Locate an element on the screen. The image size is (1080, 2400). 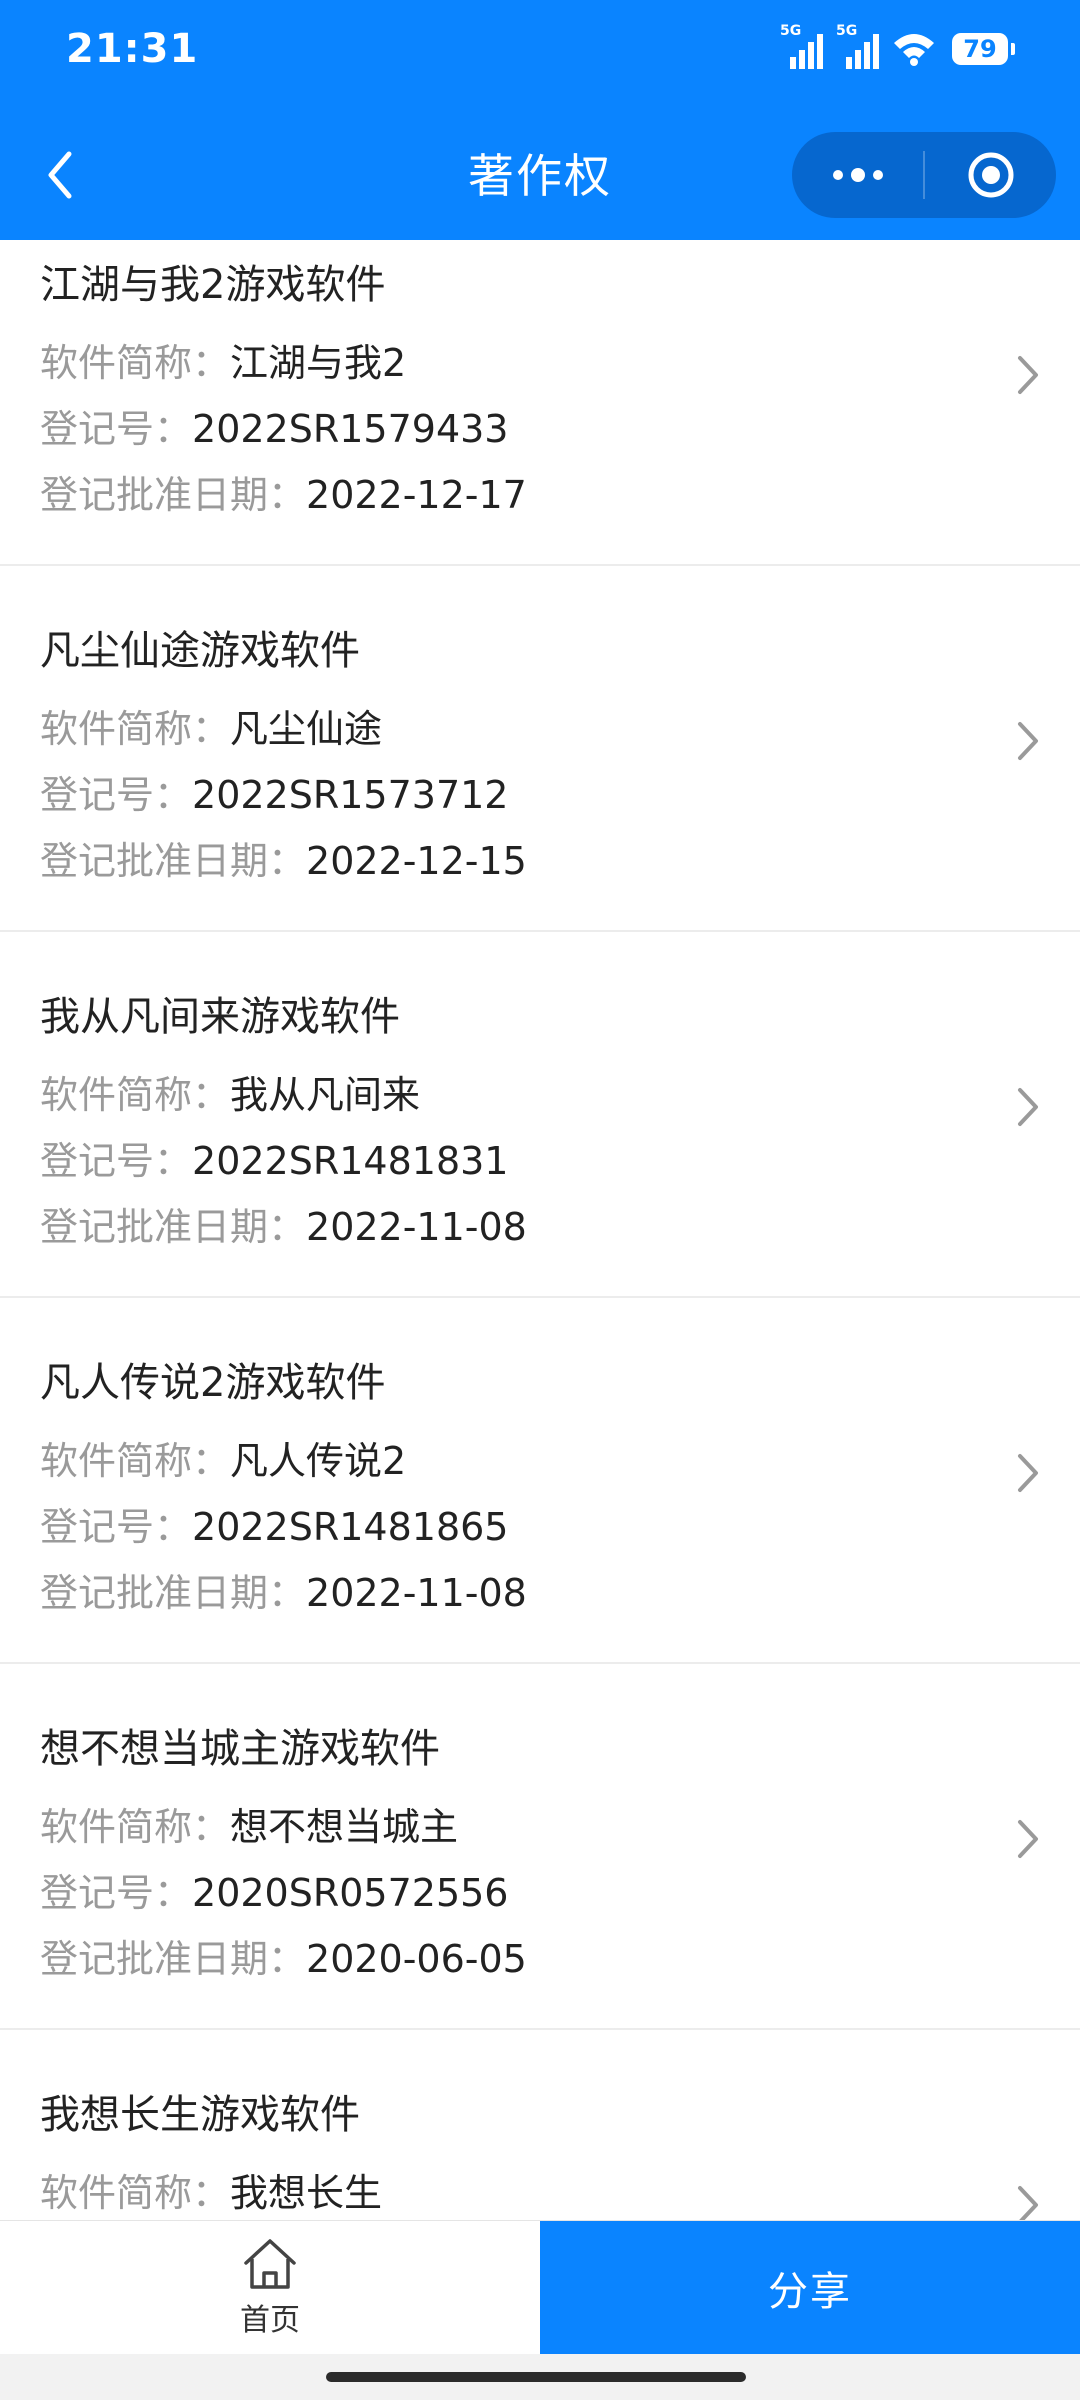
short-name-value: 想不想当城主 is located at coordinates (344, 1827).